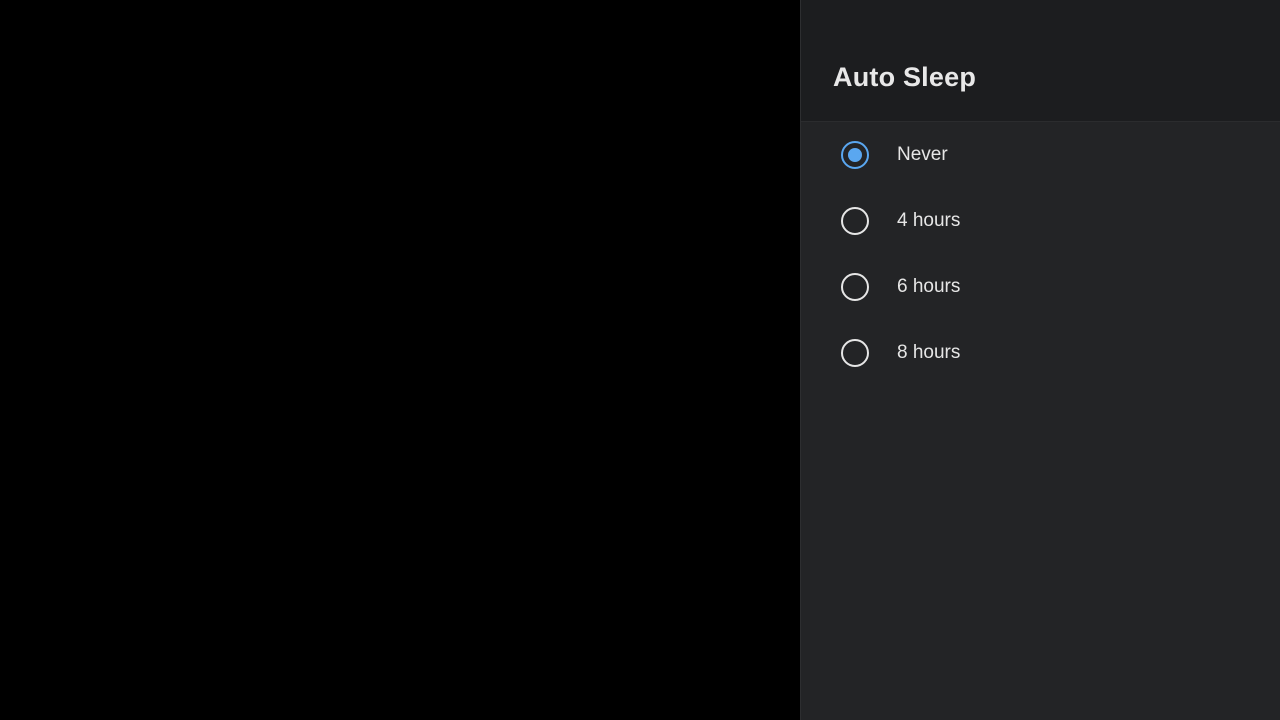 This screenshot has height=720, width=1280. Describe the element at coordinates (1040, 221) in the screenshot. I see `option-4-hours: 4 hours` at that location.